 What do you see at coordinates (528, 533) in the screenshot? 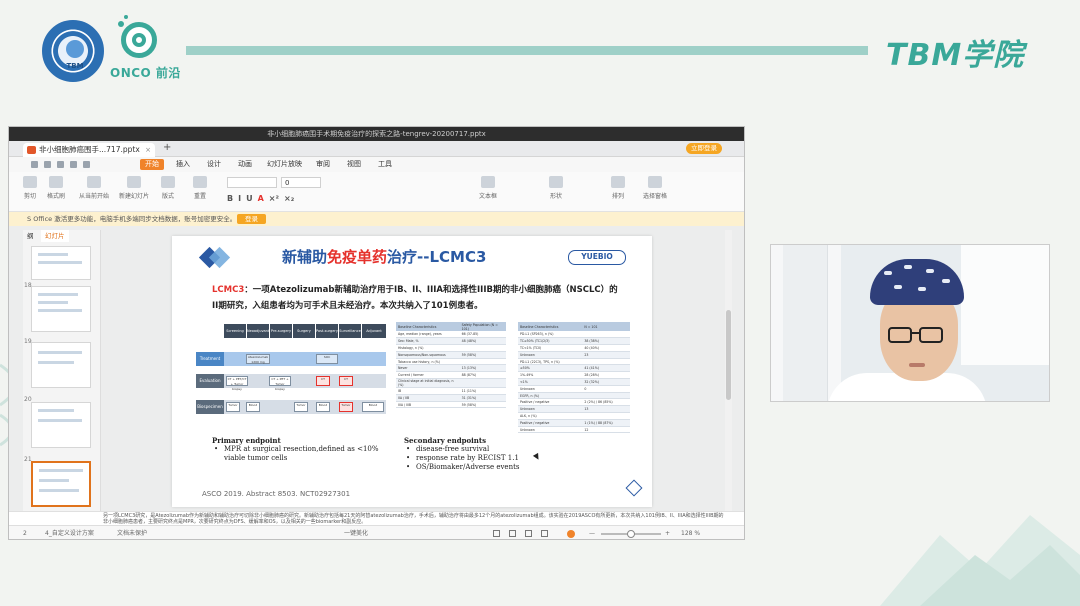
I see `reading-view-icon` at bounding box center [528, 533].